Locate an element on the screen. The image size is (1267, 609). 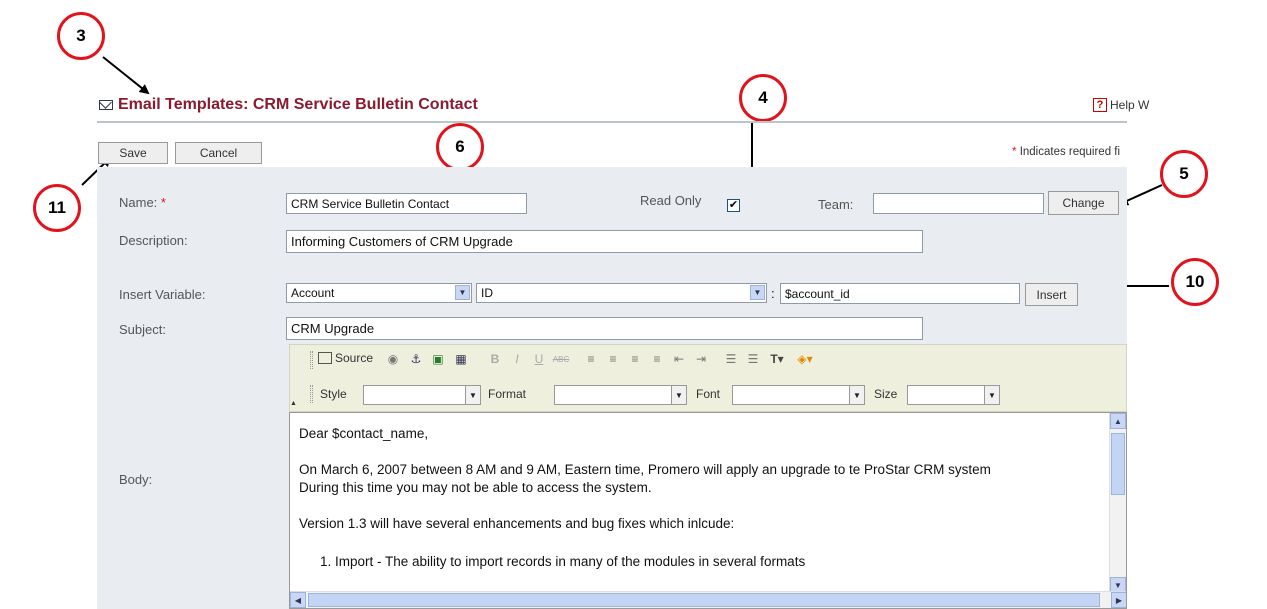
vertical-scroll-thumb is located at coordinates (1118, 464).